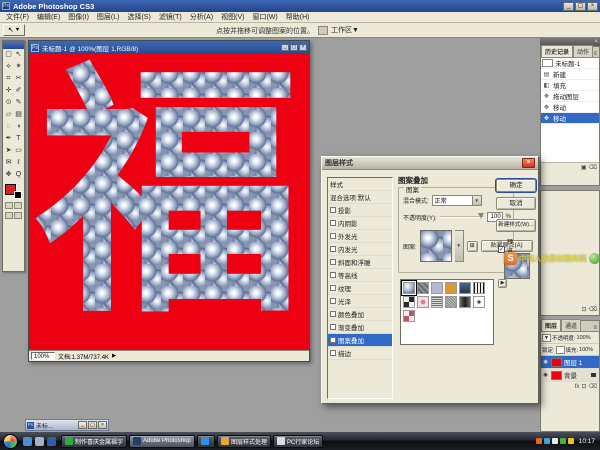  I want to click on maximize-button: ▢, so click(92, 425).